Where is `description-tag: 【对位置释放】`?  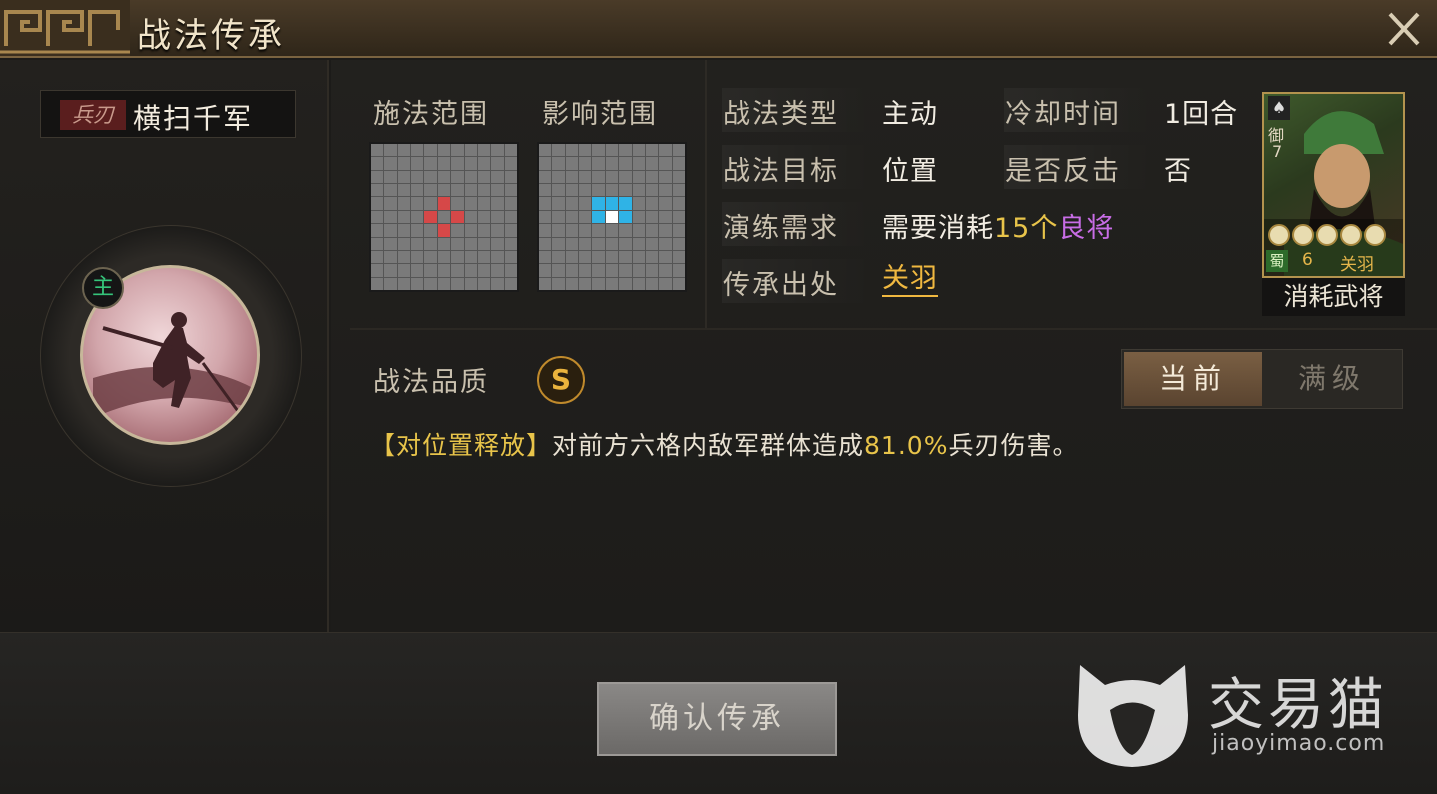
description-tag: 【对位置释放】 is located at coordinates (461, 445).